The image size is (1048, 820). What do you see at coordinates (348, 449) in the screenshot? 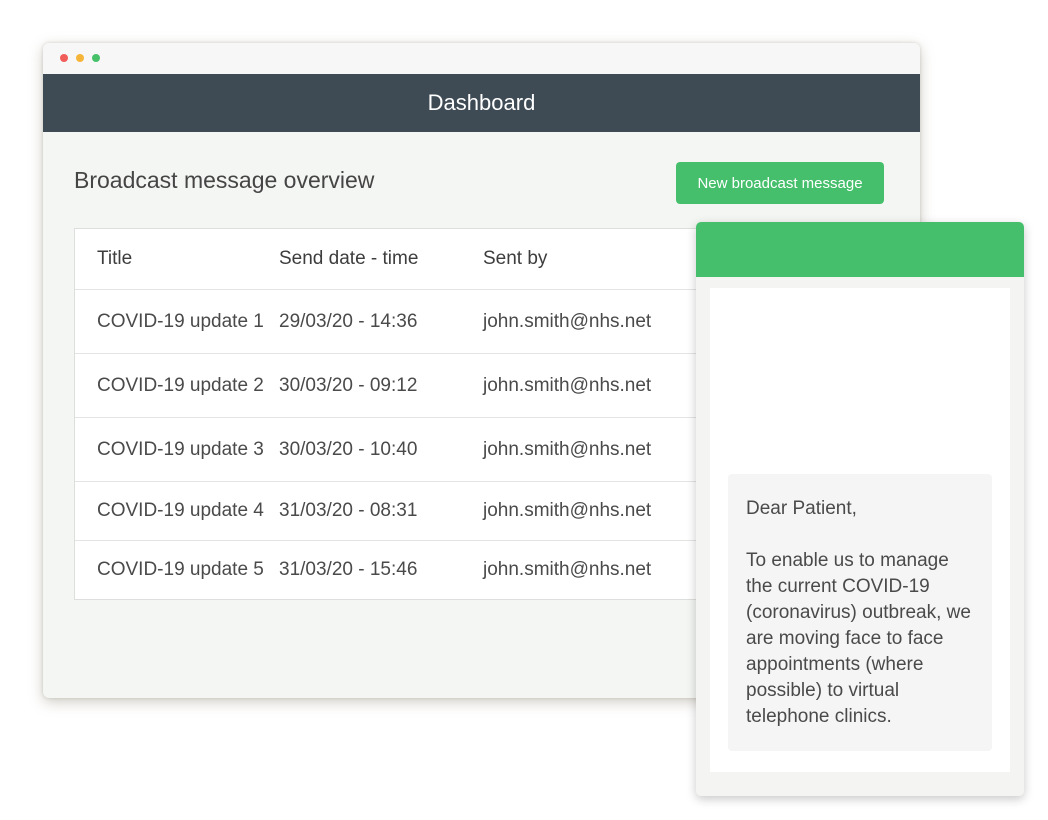
I see `row-send-date: 30/03/20 - 10:40` at bounding box center [348, 449].